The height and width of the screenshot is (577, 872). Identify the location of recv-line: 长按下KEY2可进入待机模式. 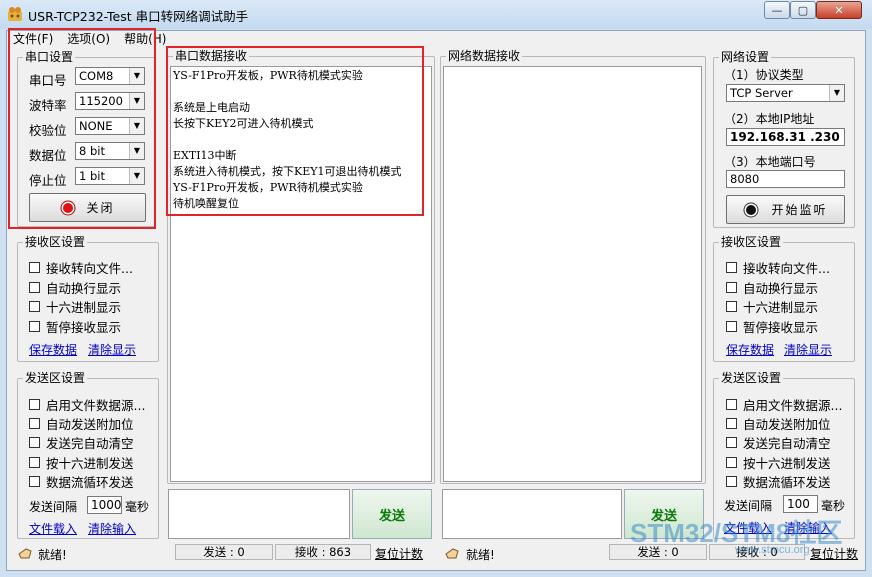
(243, 123).